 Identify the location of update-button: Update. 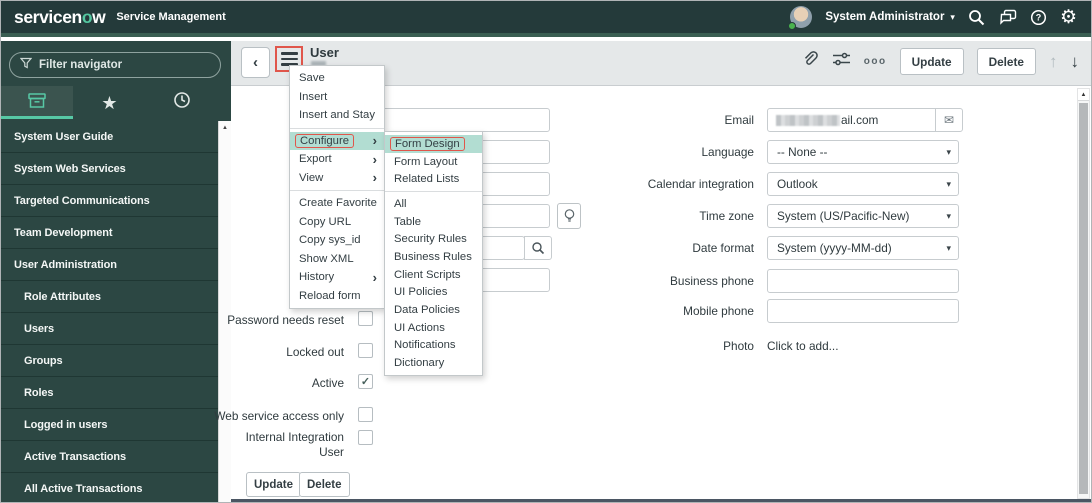
(931, 61).